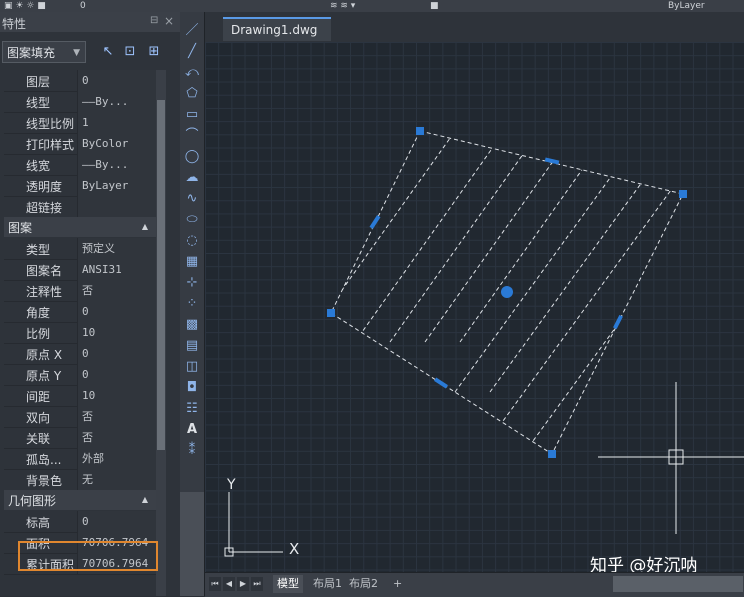 The width and height of the screenshot is (744, 597). Describe the element at coordinates (192, 115) in the screenshot. I see `rectangle-icon: ▭` at that location.